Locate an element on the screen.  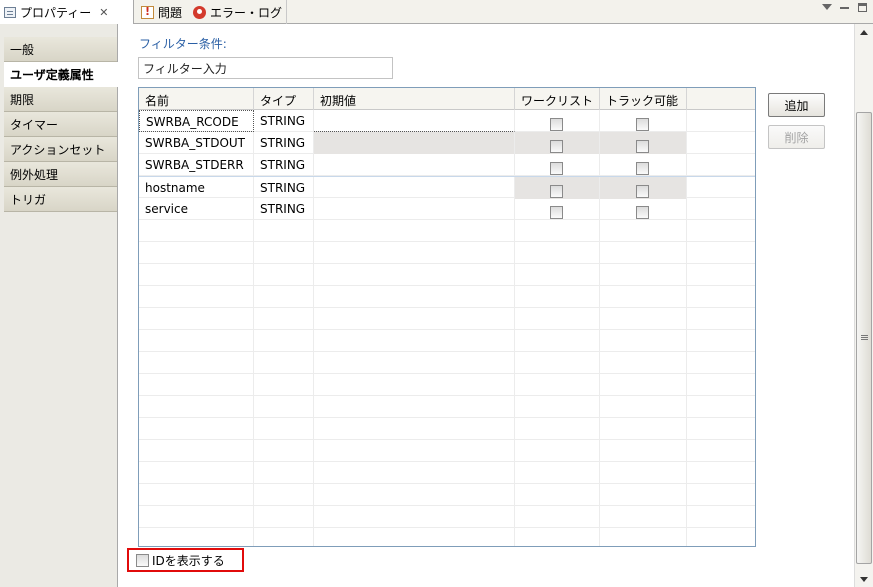
delete-button: 削除 is located at coordinates (796, 137).